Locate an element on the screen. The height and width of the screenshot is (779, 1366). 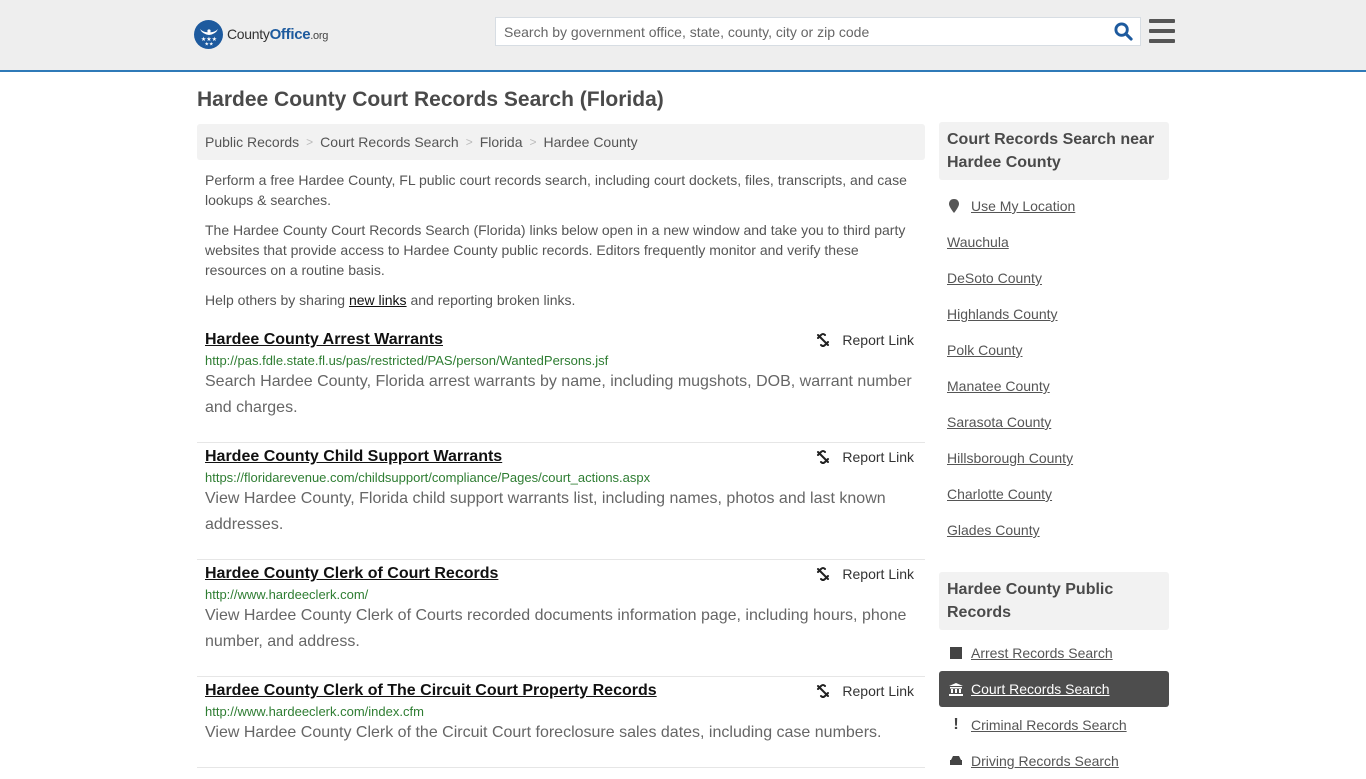
result-title-link: Hardee County Arrest Warrants is located at coordinates (324, 340).